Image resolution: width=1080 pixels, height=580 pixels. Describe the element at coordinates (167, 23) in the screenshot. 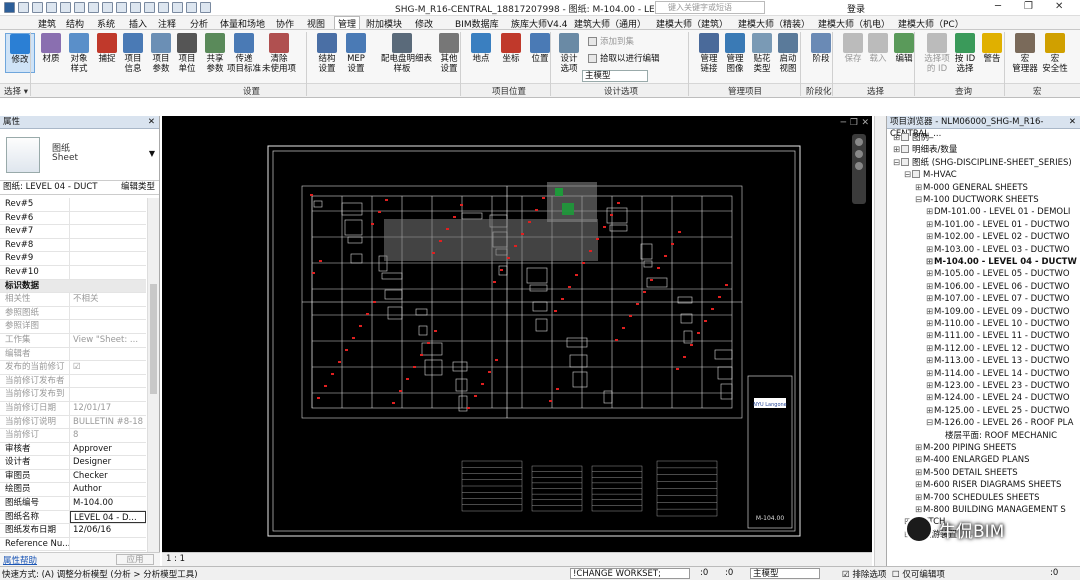

I see `tab-4: 注释` at that location.